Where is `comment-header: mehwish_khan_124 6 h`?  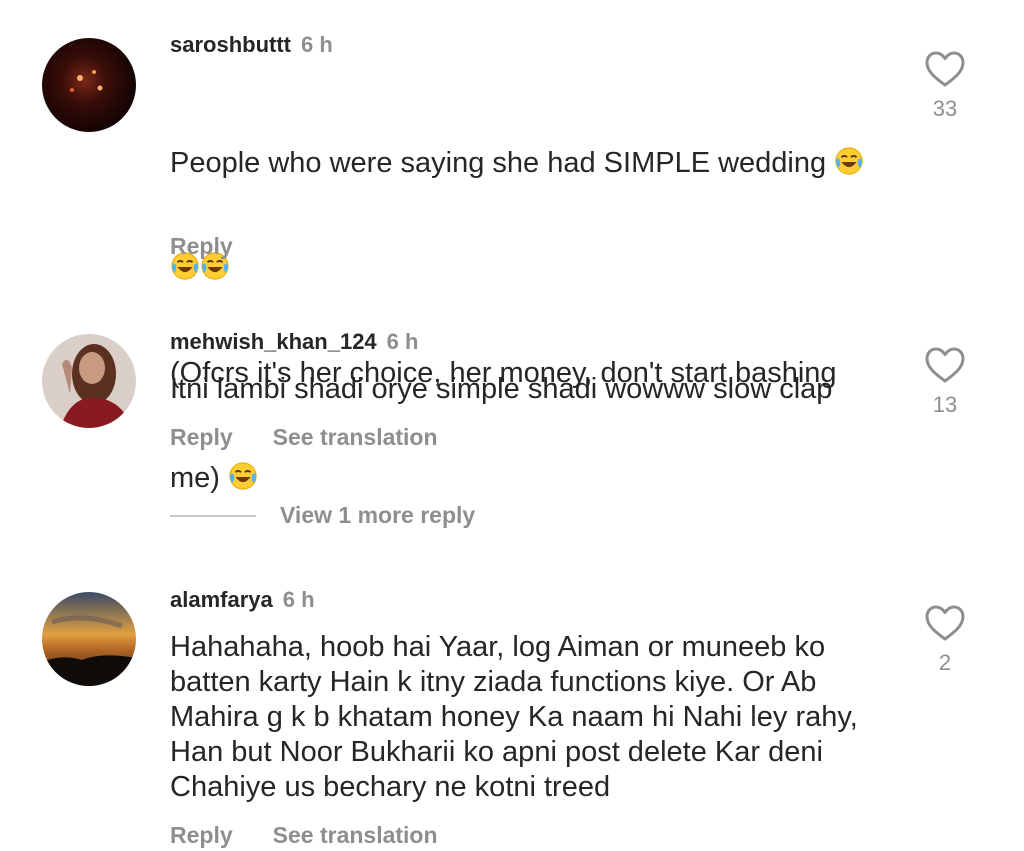
comment-header: mehwish_khan_124 6 h is located at coordinates (294, 342).